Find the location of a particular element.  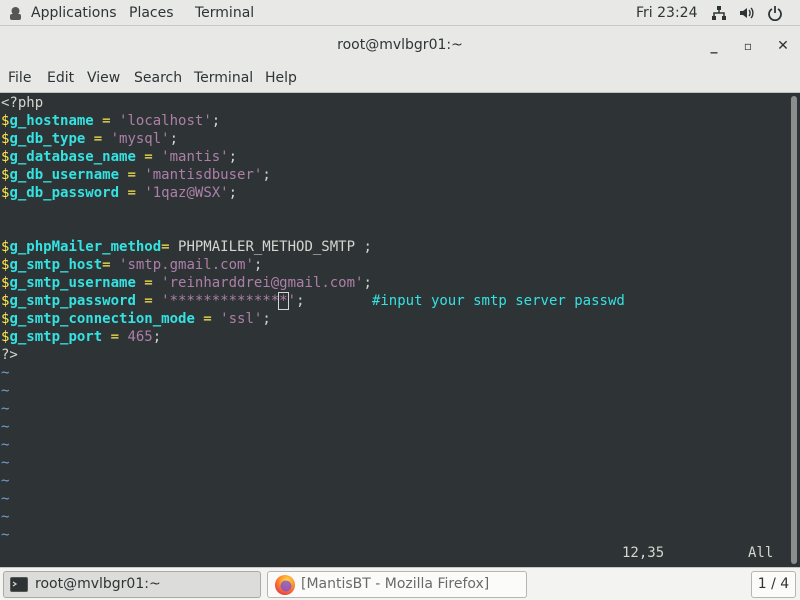

string-value: 'mantisdbuser' is located at coordinates (203, 175).